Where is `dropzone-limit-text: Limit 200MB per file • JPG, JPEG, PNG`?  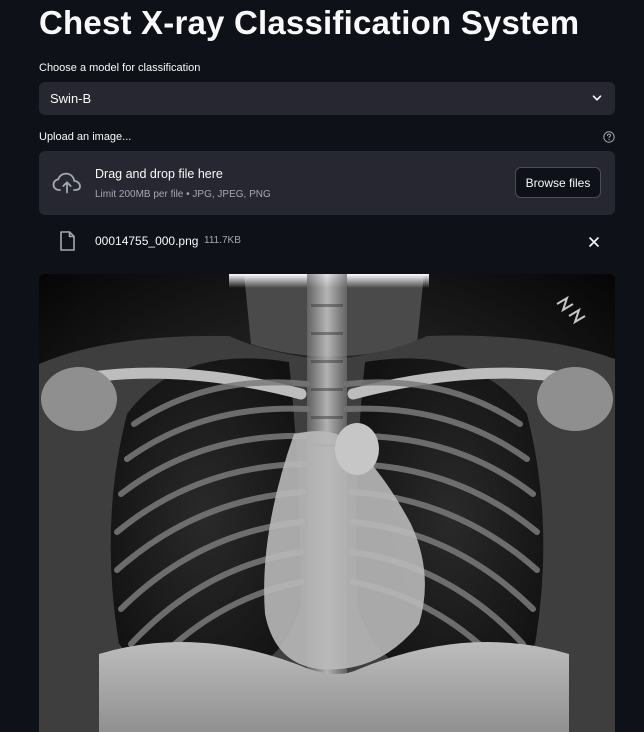
dropzone-limit-text: Limit 200MB per file • JPG, JPEG, PNG is located at coordinates (183, 194).